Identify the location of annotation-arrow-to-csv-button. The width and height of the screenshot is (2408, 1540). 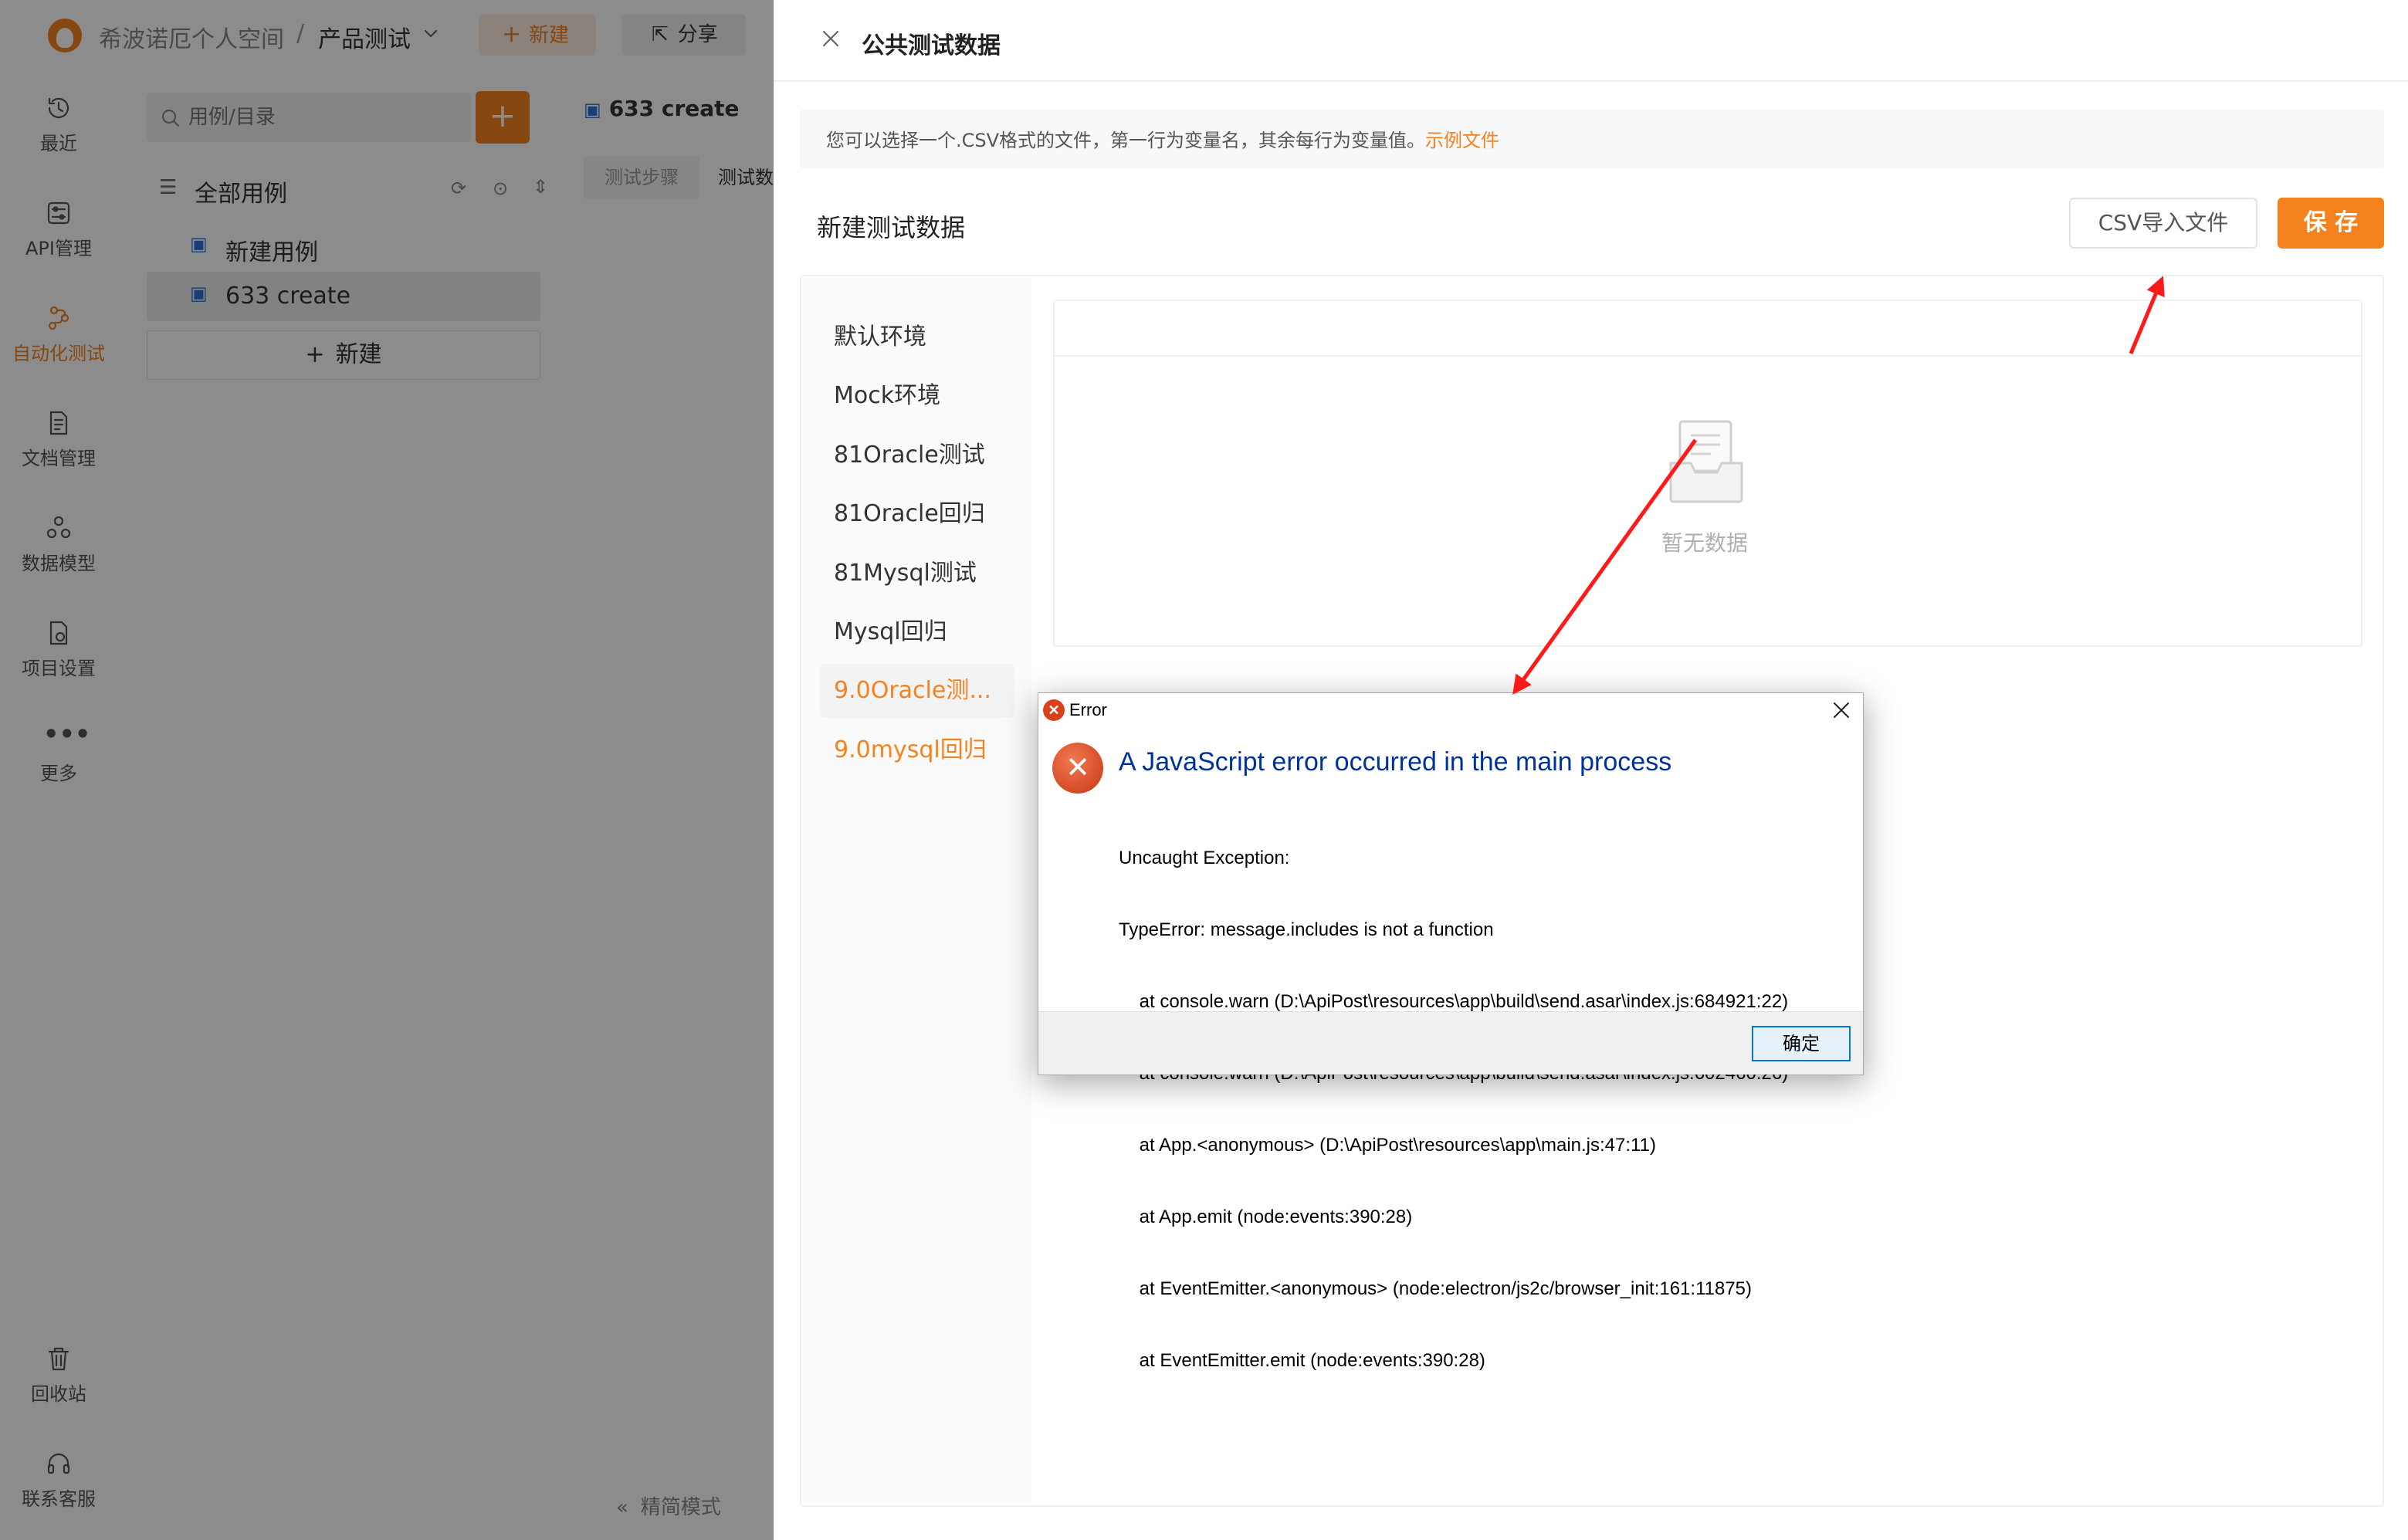
(2147, 315).